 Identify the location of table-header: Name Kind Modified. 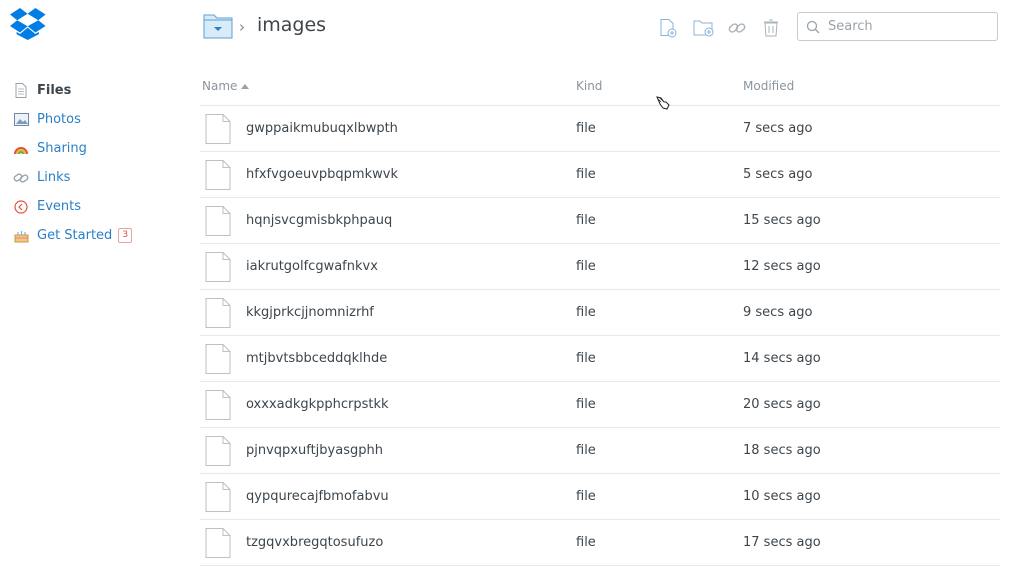
(600, 89).